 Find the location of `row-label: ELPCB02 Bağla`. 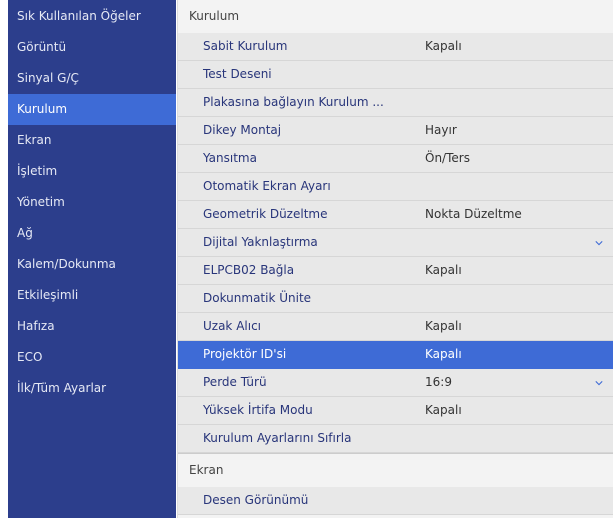

row-label: ELPCB02 Bağla is located at coordinates (249, 270).